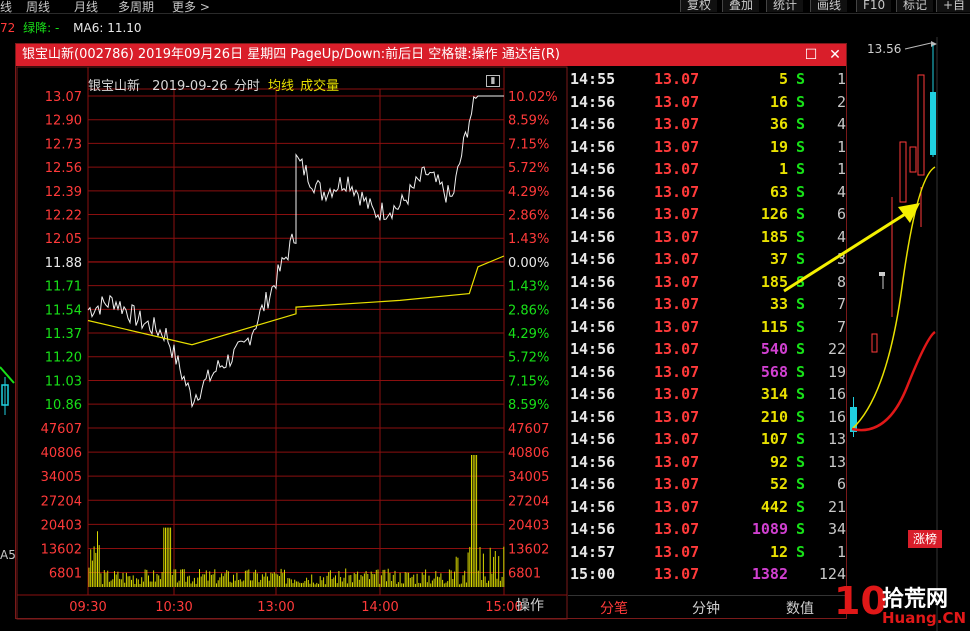 The image size is (970, 631). What do you see at coordinates (708, 483) in the screenshot?
I see `trade-row: 14:56 13.07 52 S 6` at bounding box center [708, 483].